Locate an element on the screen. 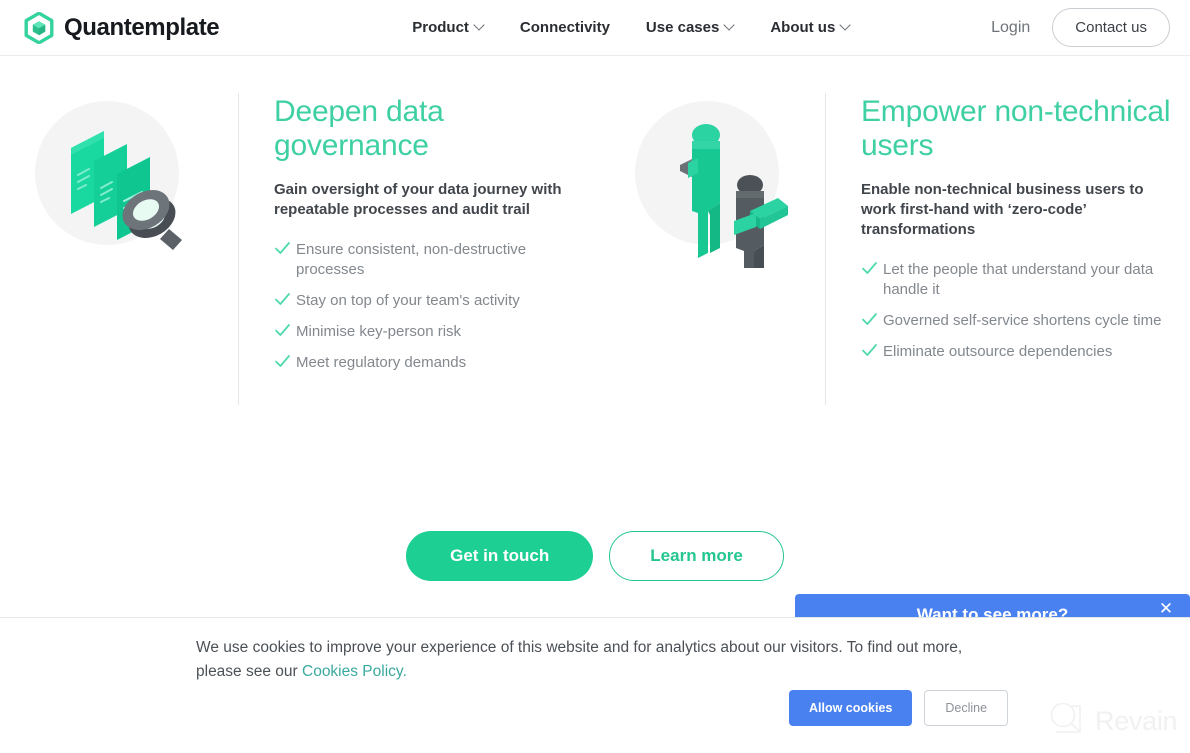 This screenshot has width=1190, height=753. decline-cookies-button: Decline is located at coordinates (966, 708).